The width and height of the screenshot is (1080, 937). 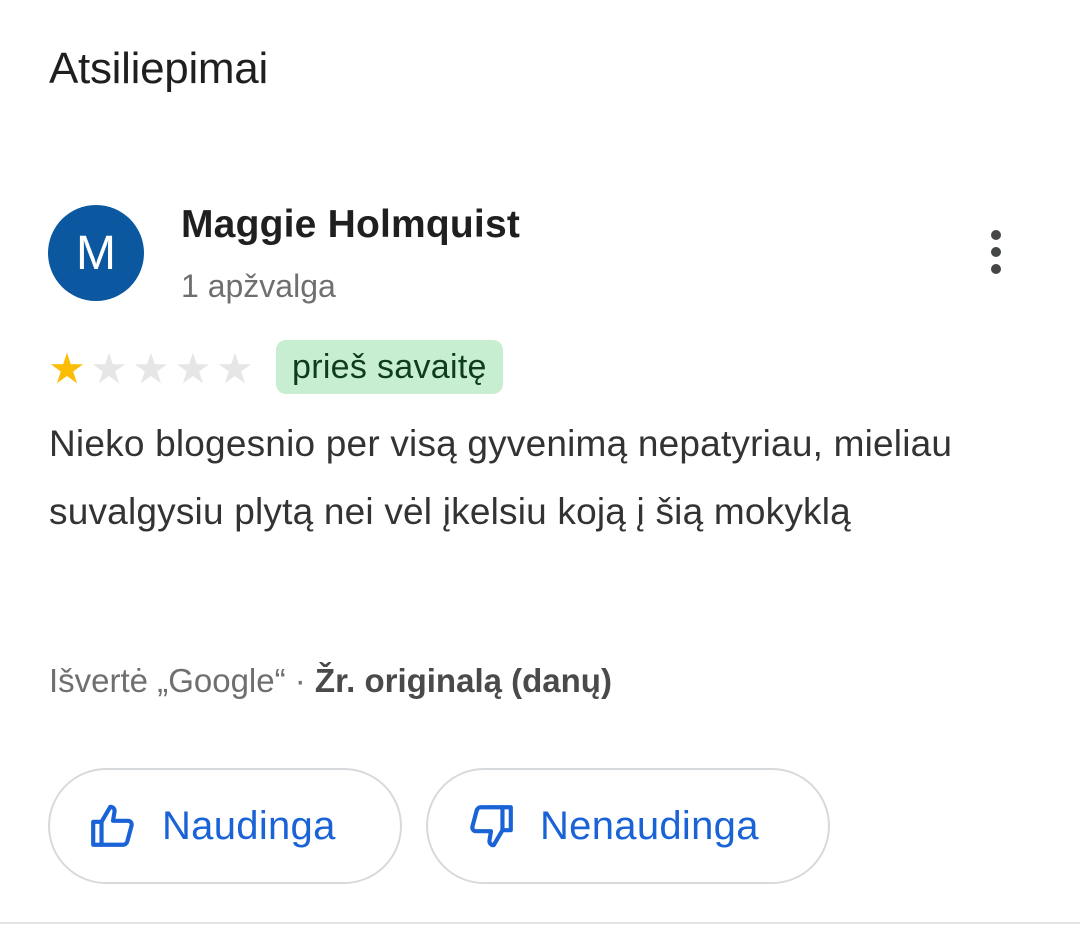 I want to click on unhelpful-label: Nenaudinga, so click(x=649, y=825).